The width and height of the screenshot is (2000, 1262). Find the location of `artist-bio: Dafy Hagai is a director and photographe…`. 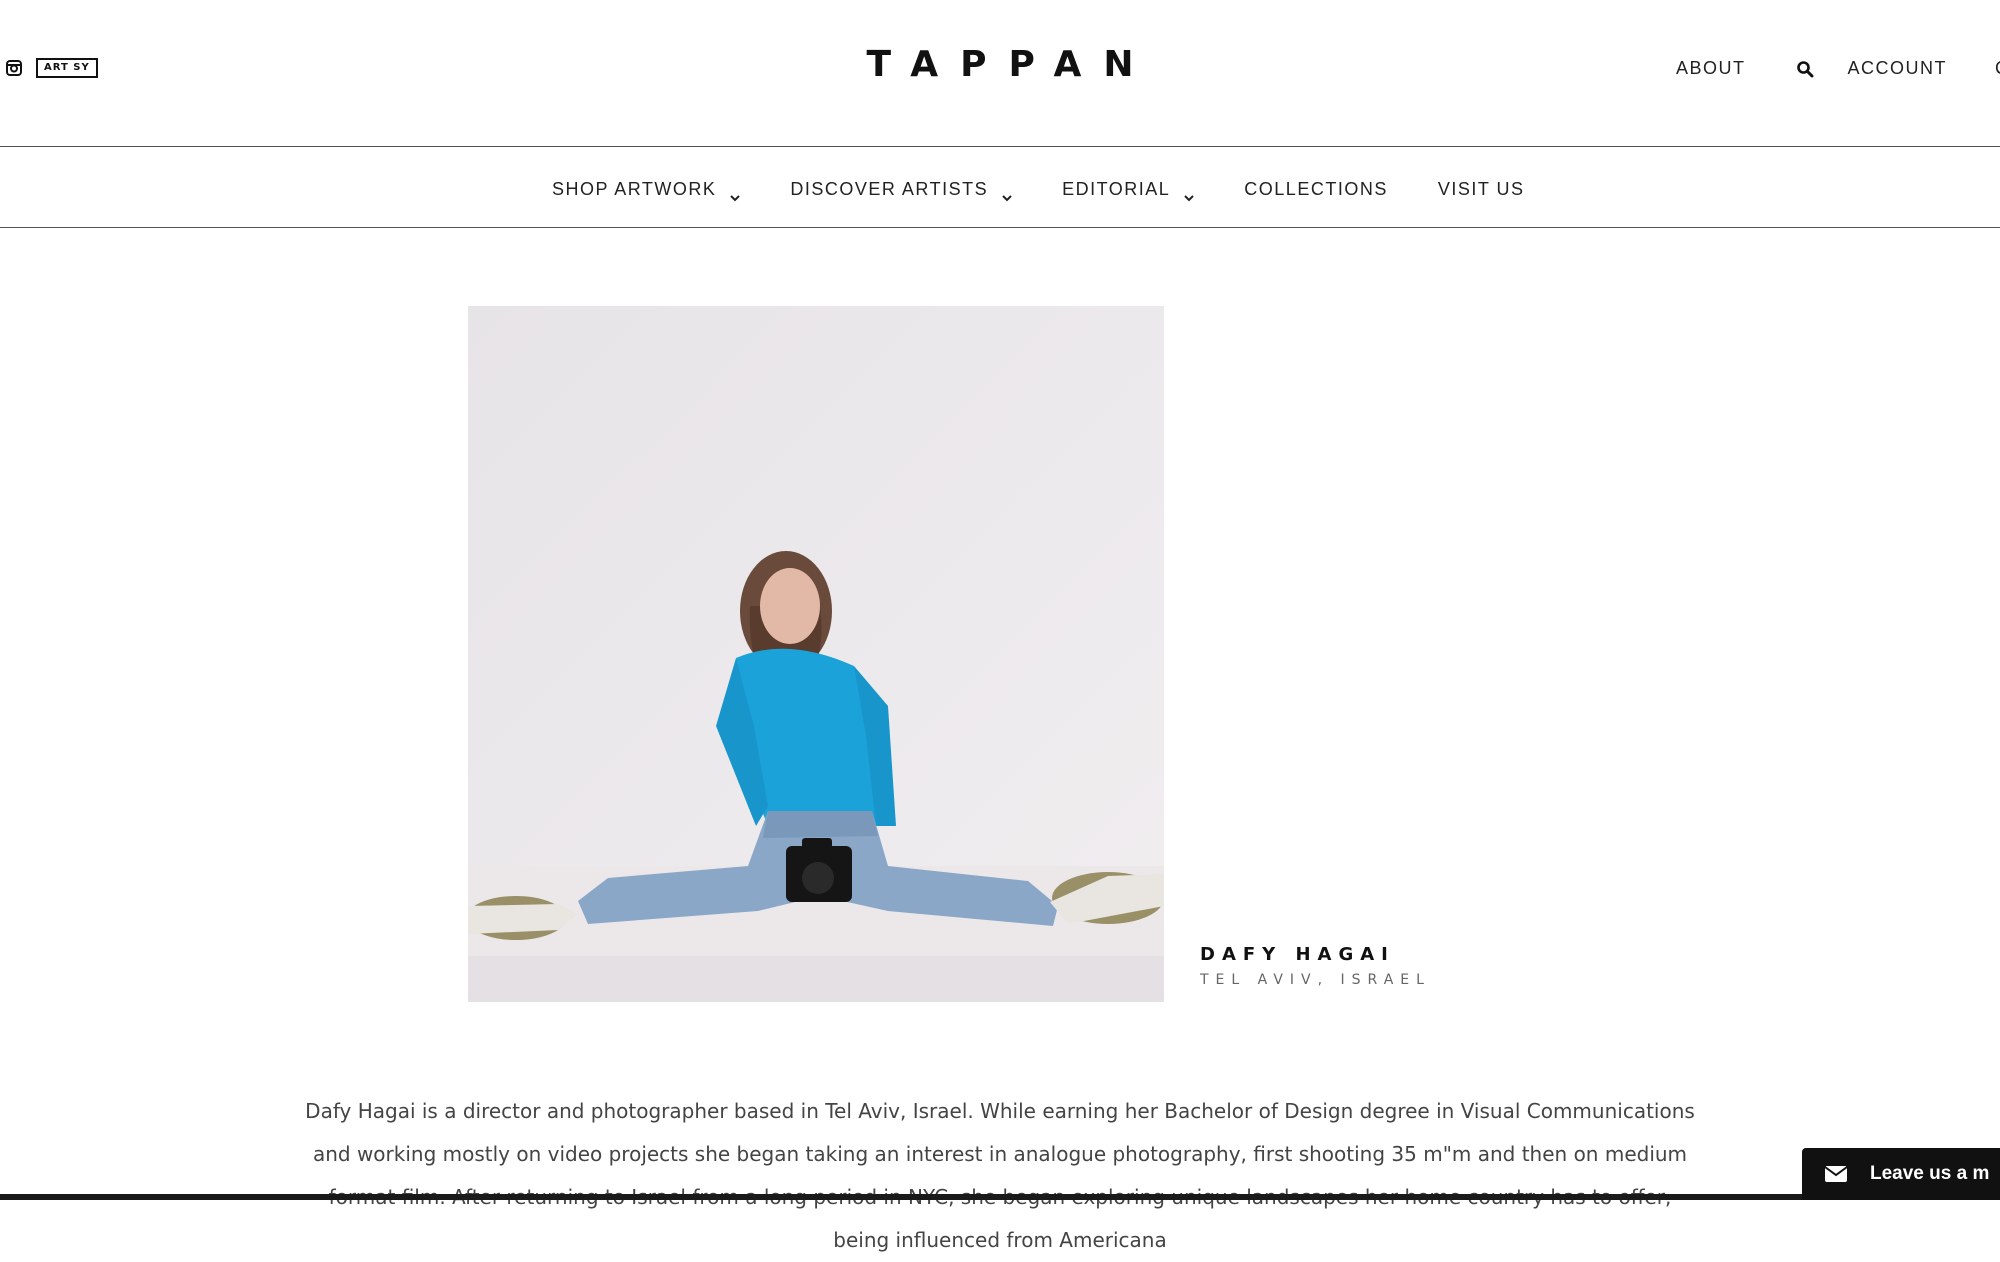

artist-bio: Dafy Hagai is a director and photographe… is located at coordinates (1000, 1175).